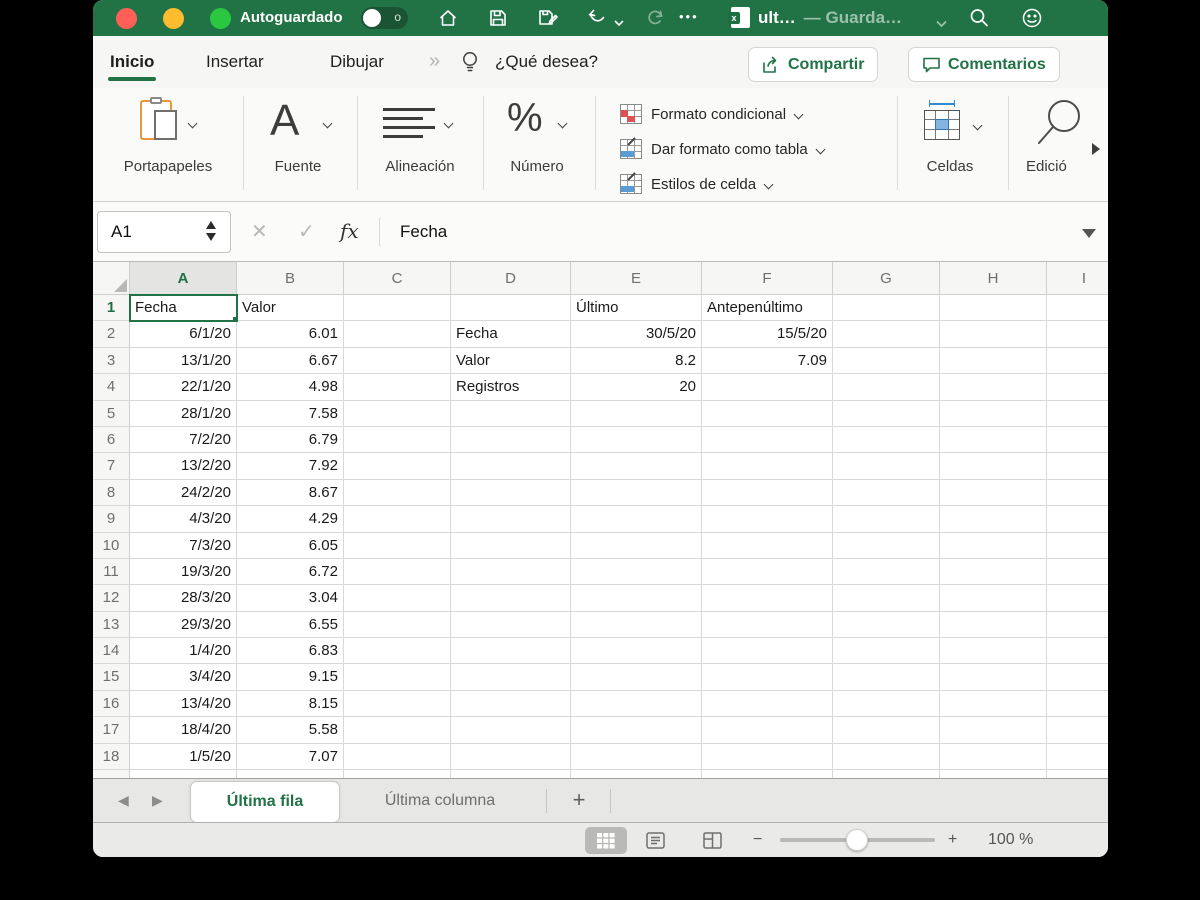  I want to click on cell-D4: Registros, so click(511, 387).